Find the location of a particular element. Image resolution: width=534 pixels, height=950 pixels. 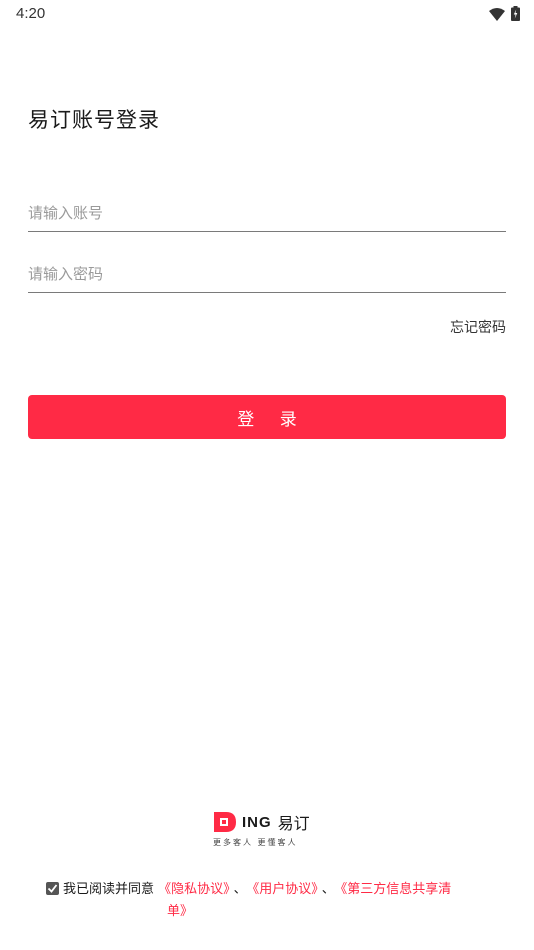

user-agreement-link: 《用户协议》 is located at coordinates (285, 889).